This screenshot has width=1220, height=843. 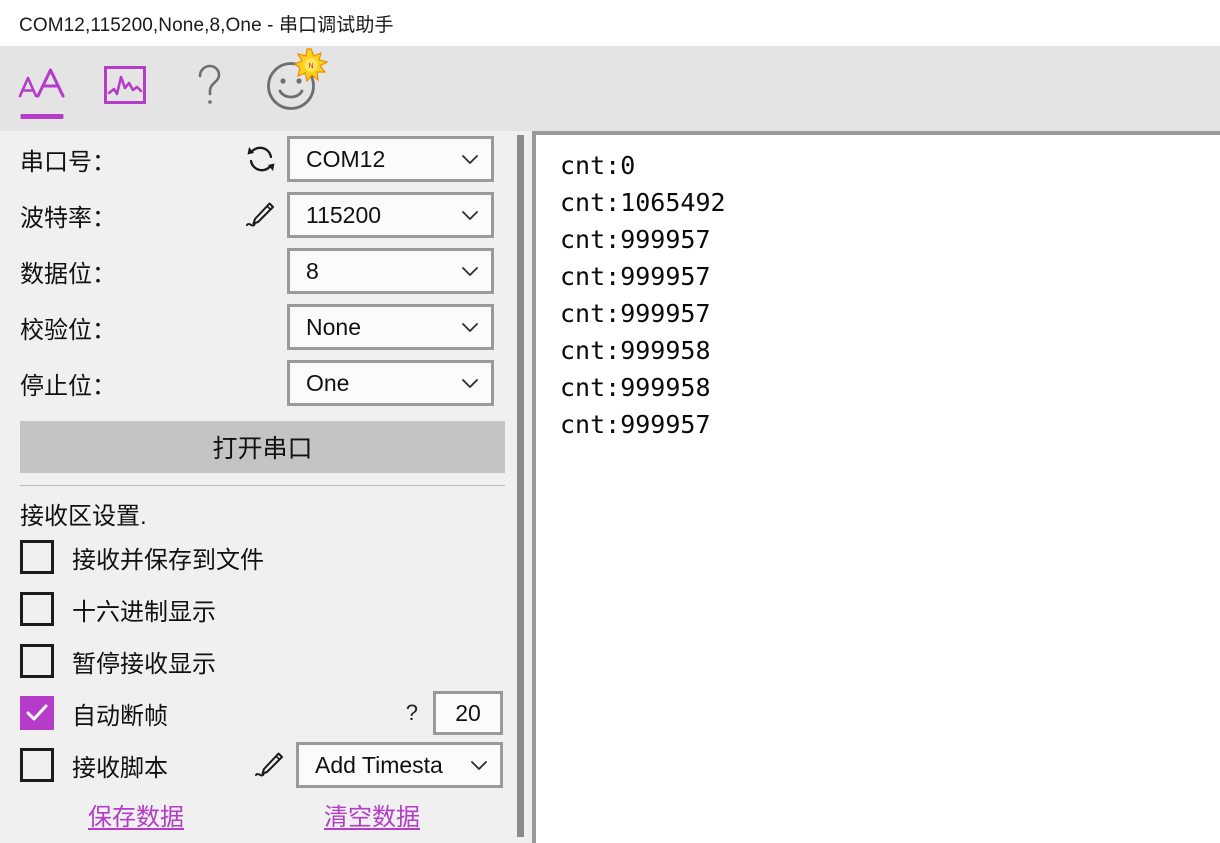 I want to click on parity-value: None, so click(x=333, y=326).